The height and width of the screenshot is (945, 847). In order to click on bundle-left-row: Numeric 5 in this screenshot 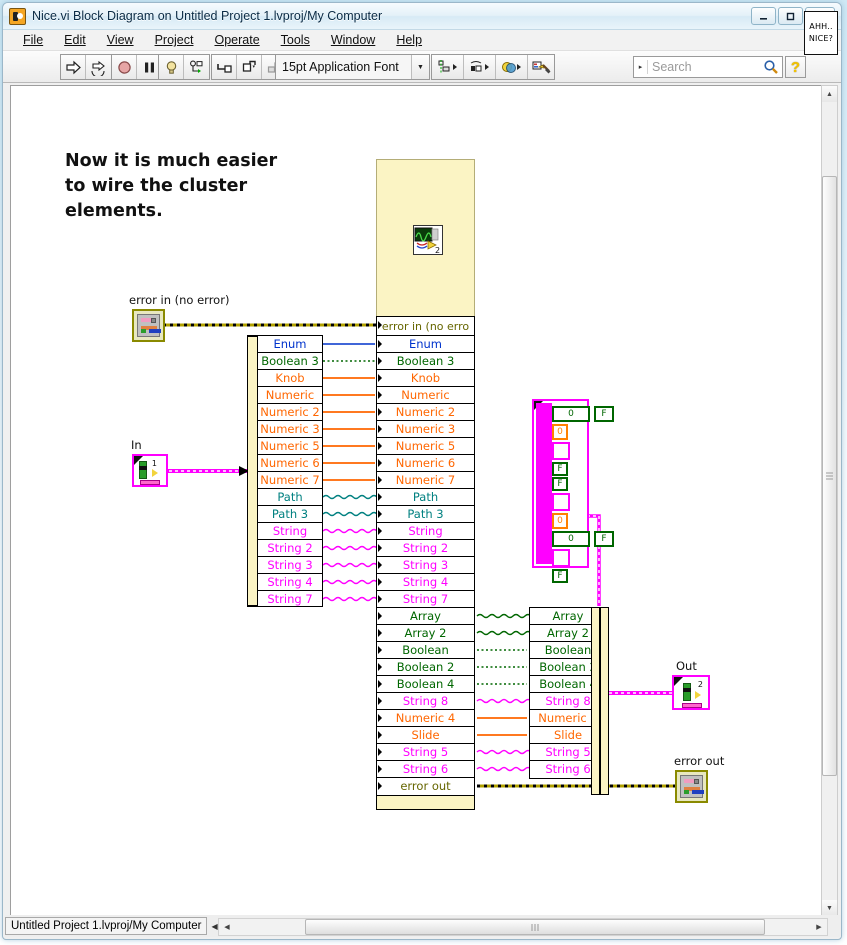, I will do `click(425, 446)`.